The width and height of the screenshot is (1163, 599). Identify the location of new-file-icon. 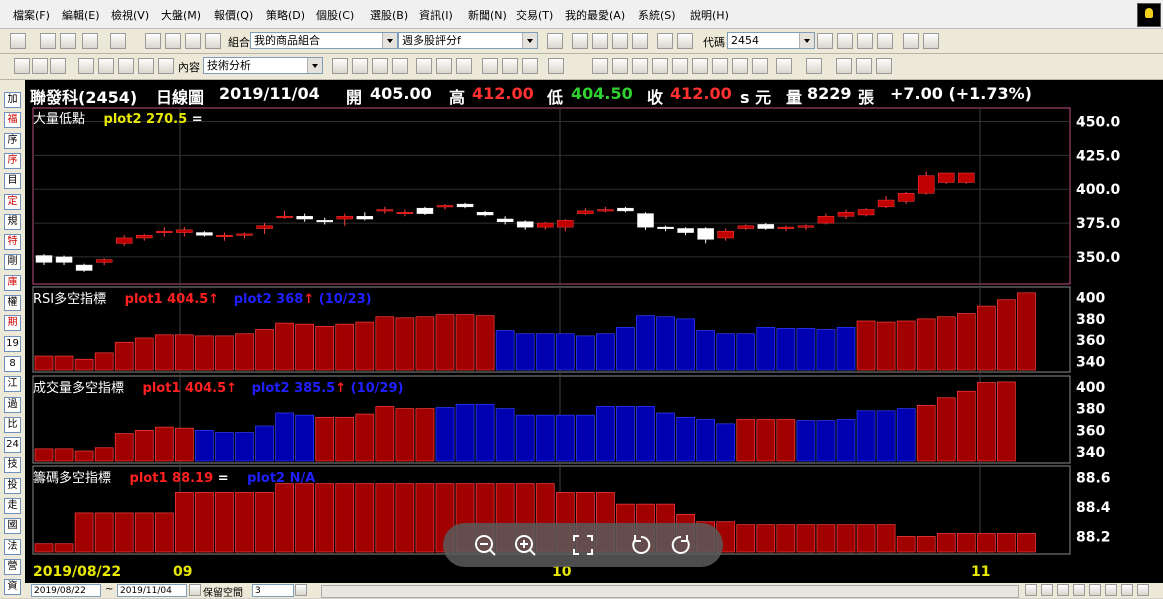
(153, 41).